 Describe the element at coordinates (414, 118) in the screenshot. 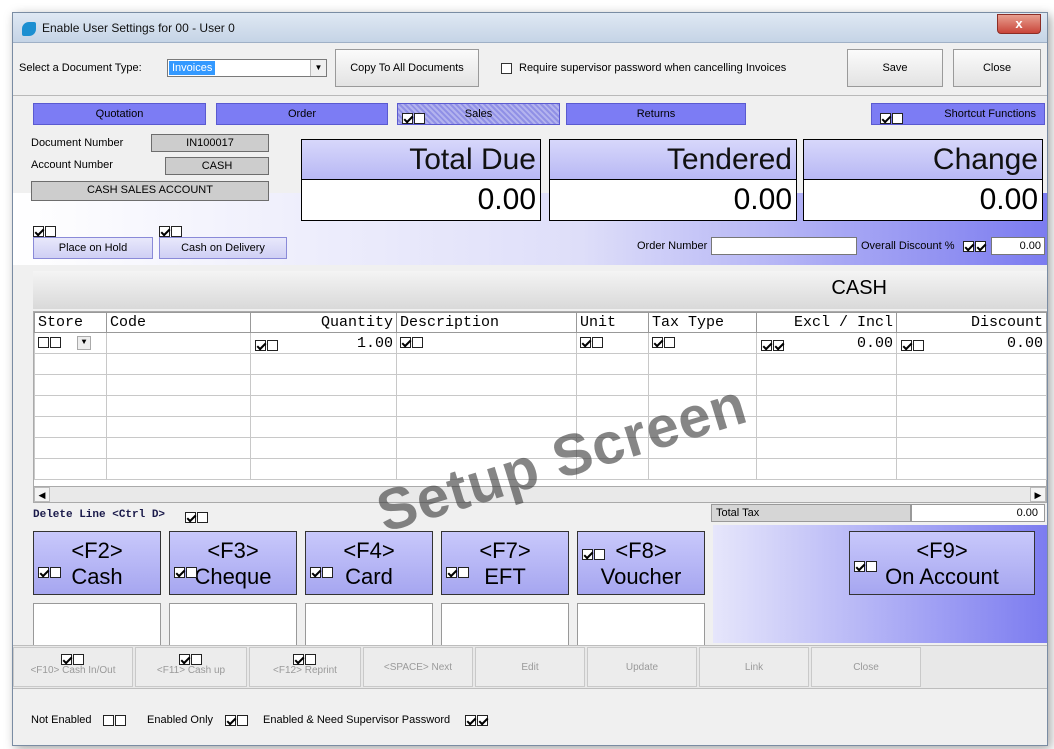

I see `sales-permission-checkbox` at that location.